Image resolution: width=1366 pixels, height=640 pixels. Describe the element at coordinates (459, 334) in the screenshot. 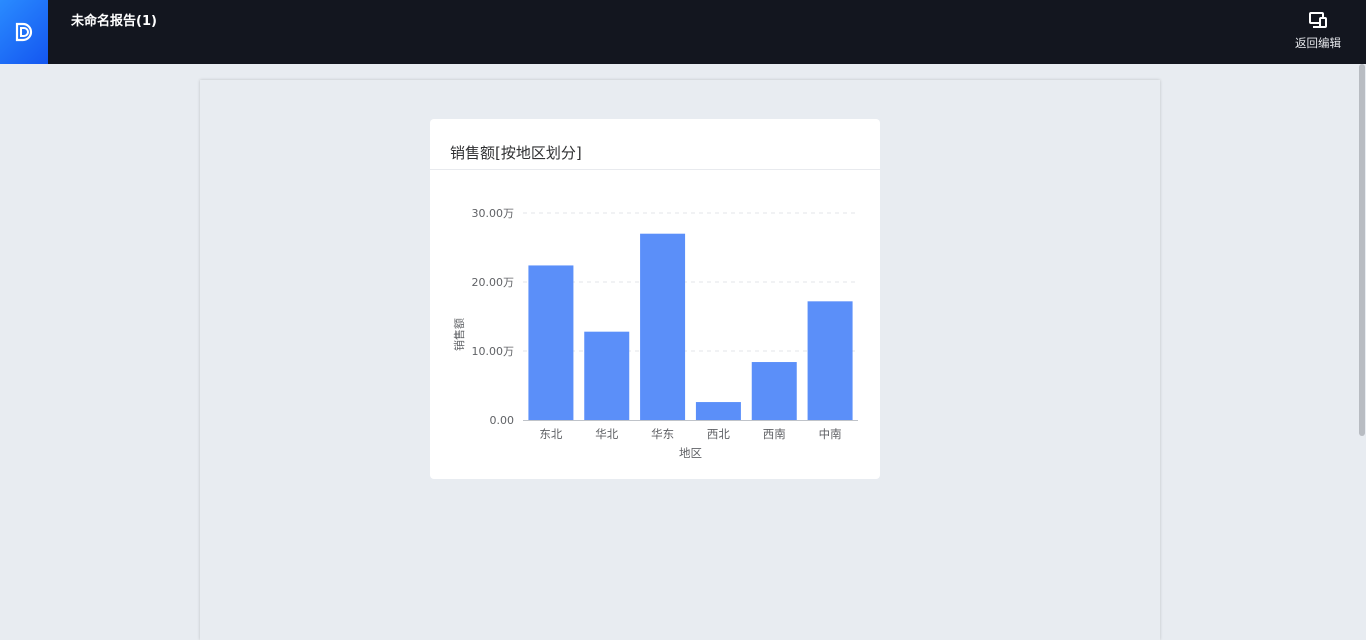

I see `y-axis-title: 销售额` at that location.